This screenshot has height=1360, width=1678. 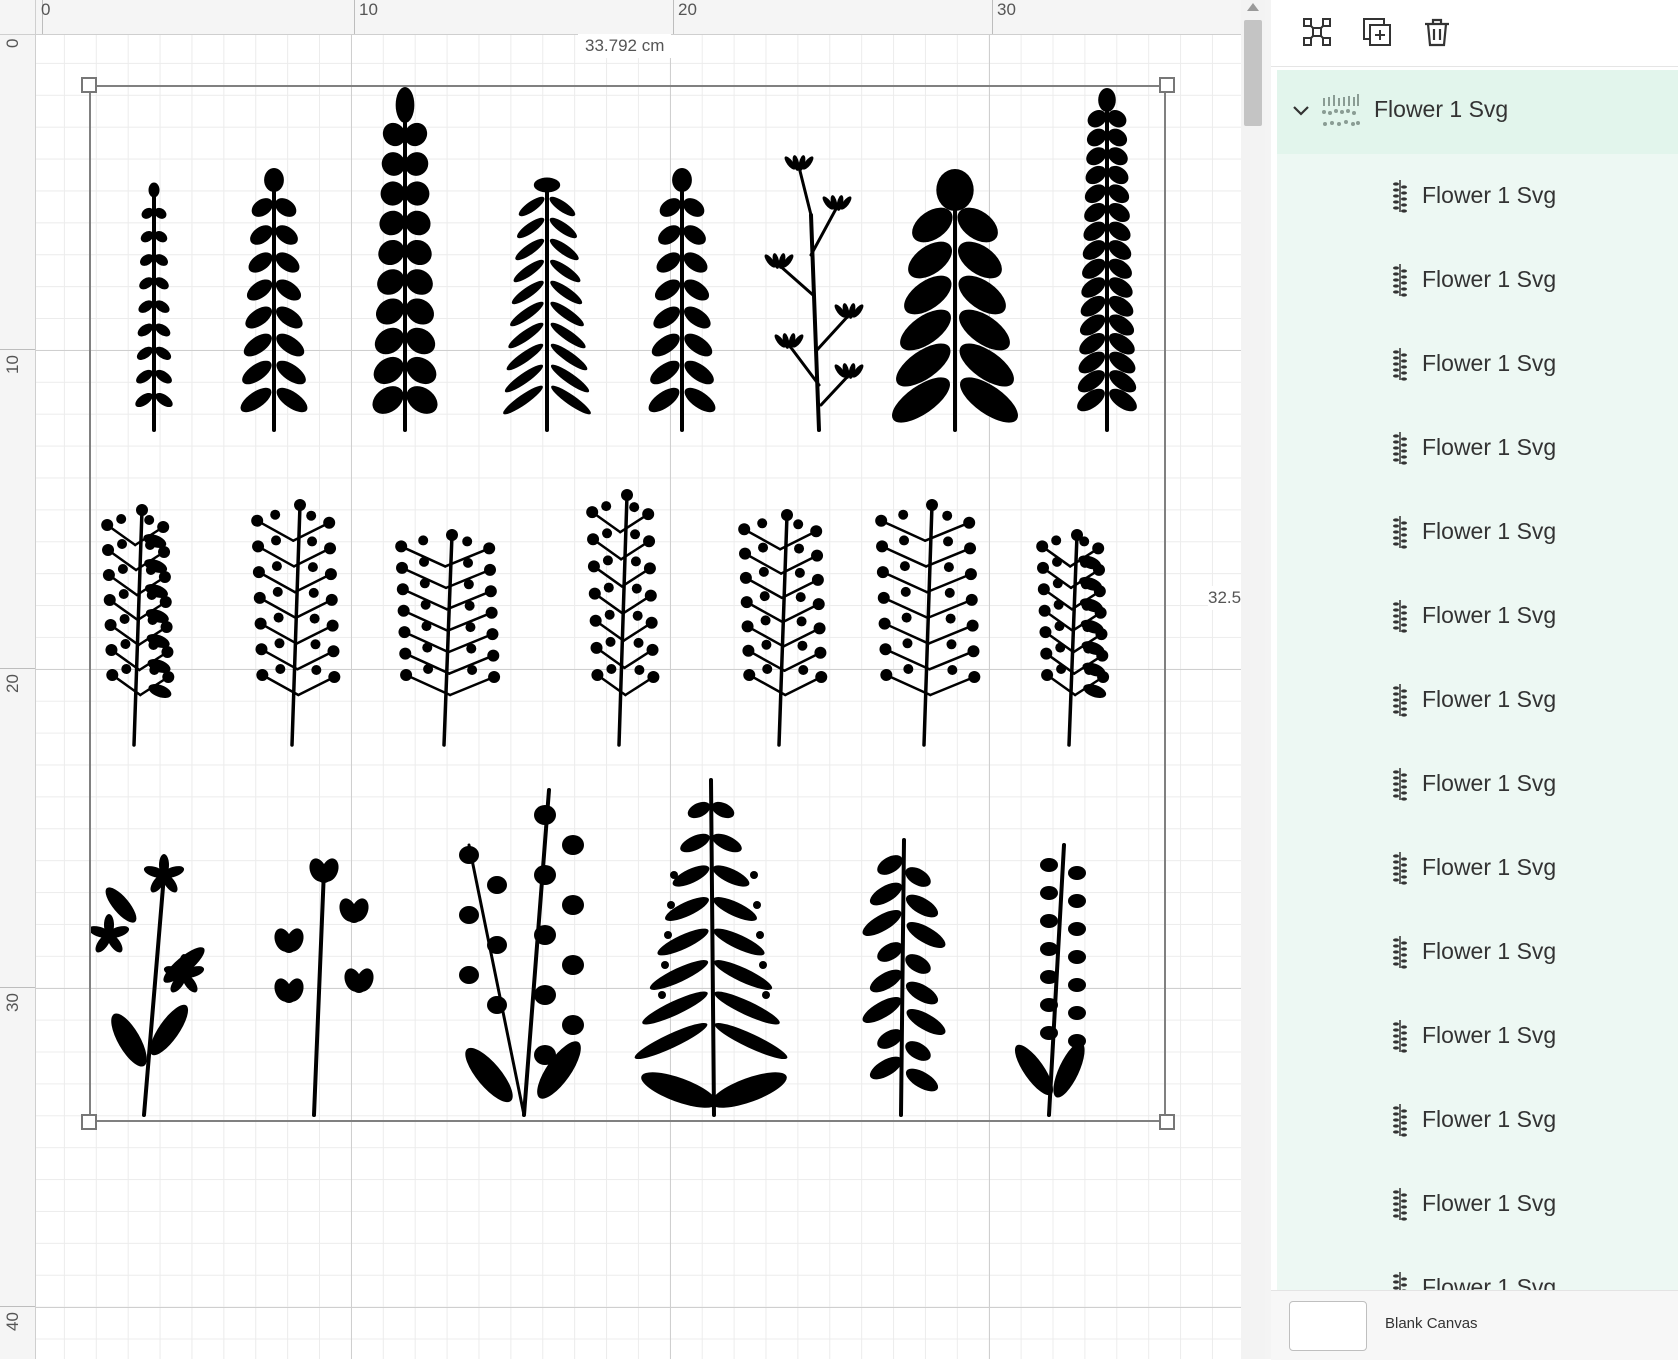 What do you see at coordinates (638, 17) in the screenshot?
I see `horizontal-ruler: 0 10 20 30` at bounding box center [638, 17].